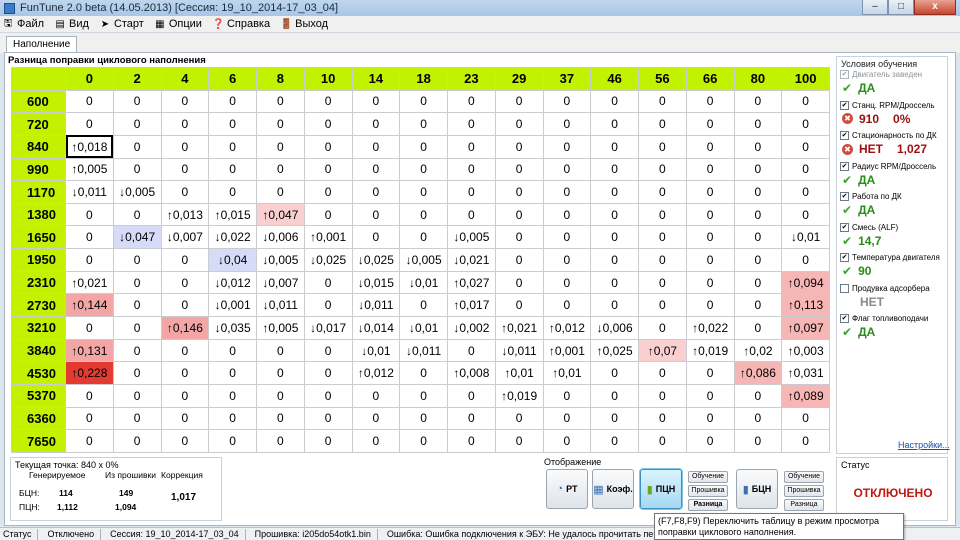 This screenshot has height=540, width=960. Describe the element at coordinates (471, 328) in the screenshot. I see `table-cell: ↓0,002` at that location.